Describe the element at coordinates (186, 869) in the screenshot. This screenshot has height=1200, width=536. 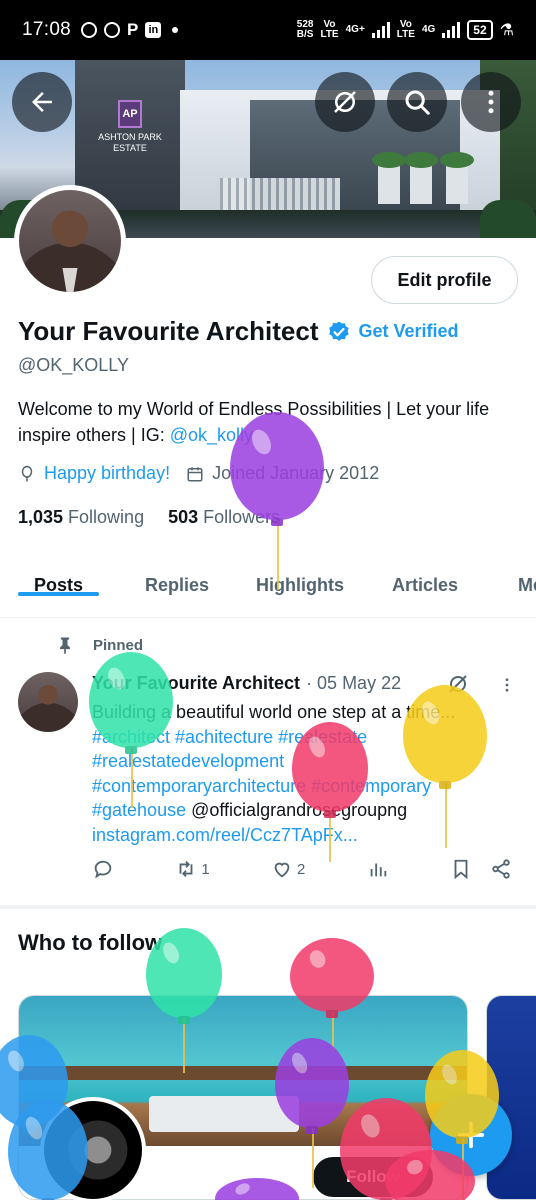
I see `retweet-icon` at that location.